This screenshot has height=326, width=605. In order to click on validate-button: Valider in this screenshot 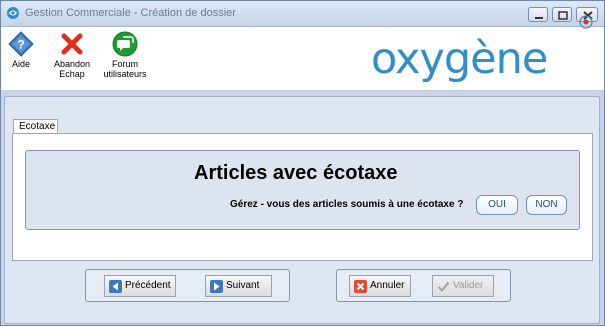, I will do `click(463, 286)`.